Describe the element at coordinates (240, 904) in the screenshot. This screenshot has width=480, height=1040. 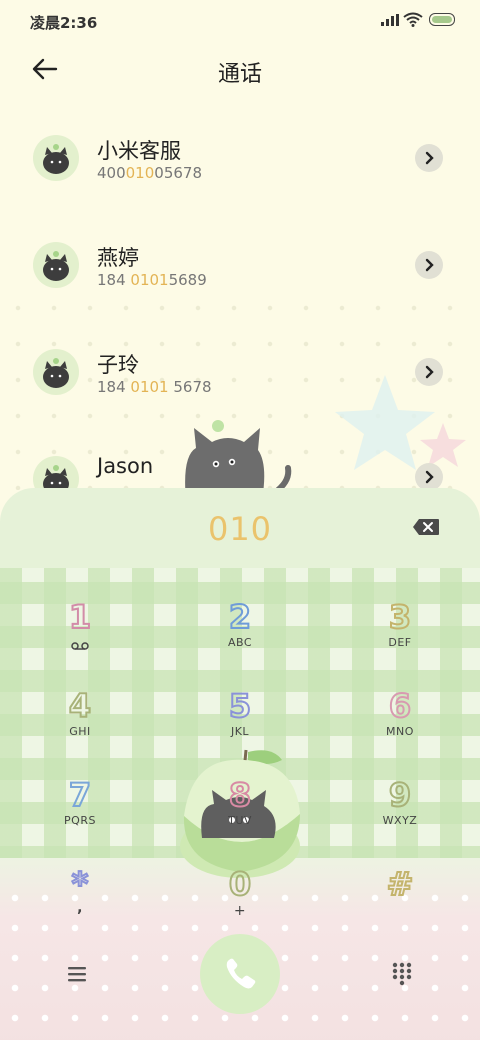
I see `key-0: 0 +` at that location.